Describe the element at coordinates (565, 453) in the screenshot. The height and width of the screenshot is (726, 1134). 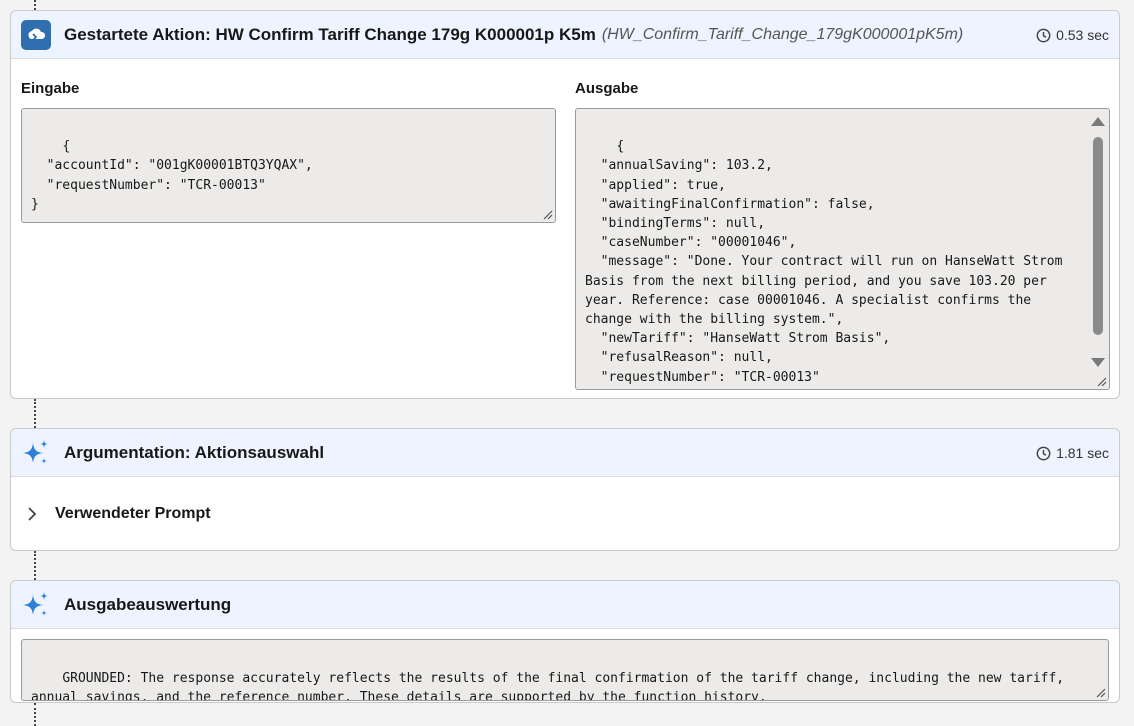
I see `reasoning-step-header: Argumentation: Aktionsauswahl 1.81 sec` at that location.